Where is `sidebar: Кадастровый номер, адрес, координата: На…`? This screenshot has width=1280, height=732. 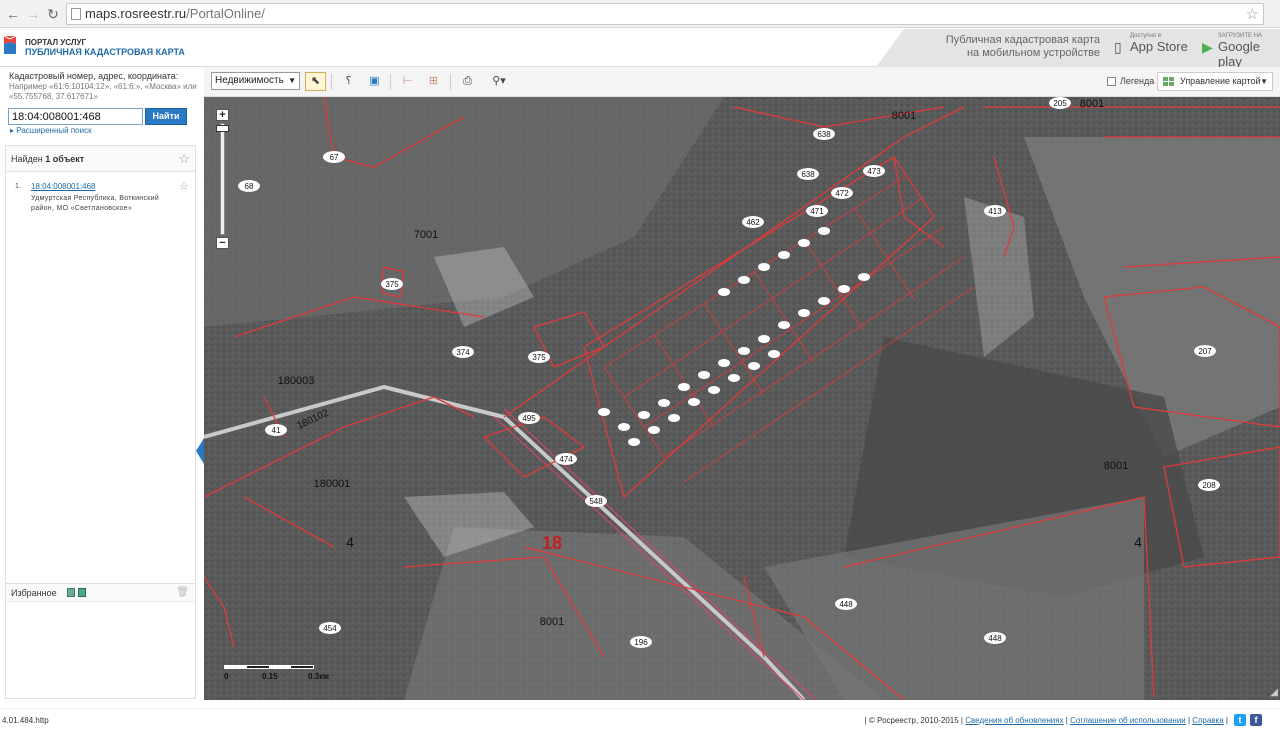 sidebar: Кадастровый номер, адрес, координата: На… is located at coordinates (102, 383).